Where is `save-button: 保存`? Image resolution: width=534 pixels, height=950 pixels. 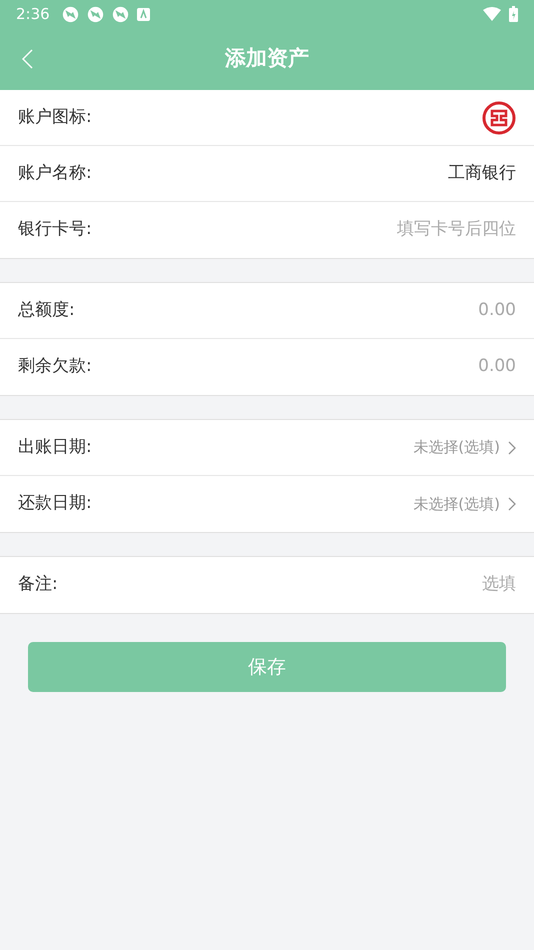
save-button: 保存 is located at coordinates (267, 667).